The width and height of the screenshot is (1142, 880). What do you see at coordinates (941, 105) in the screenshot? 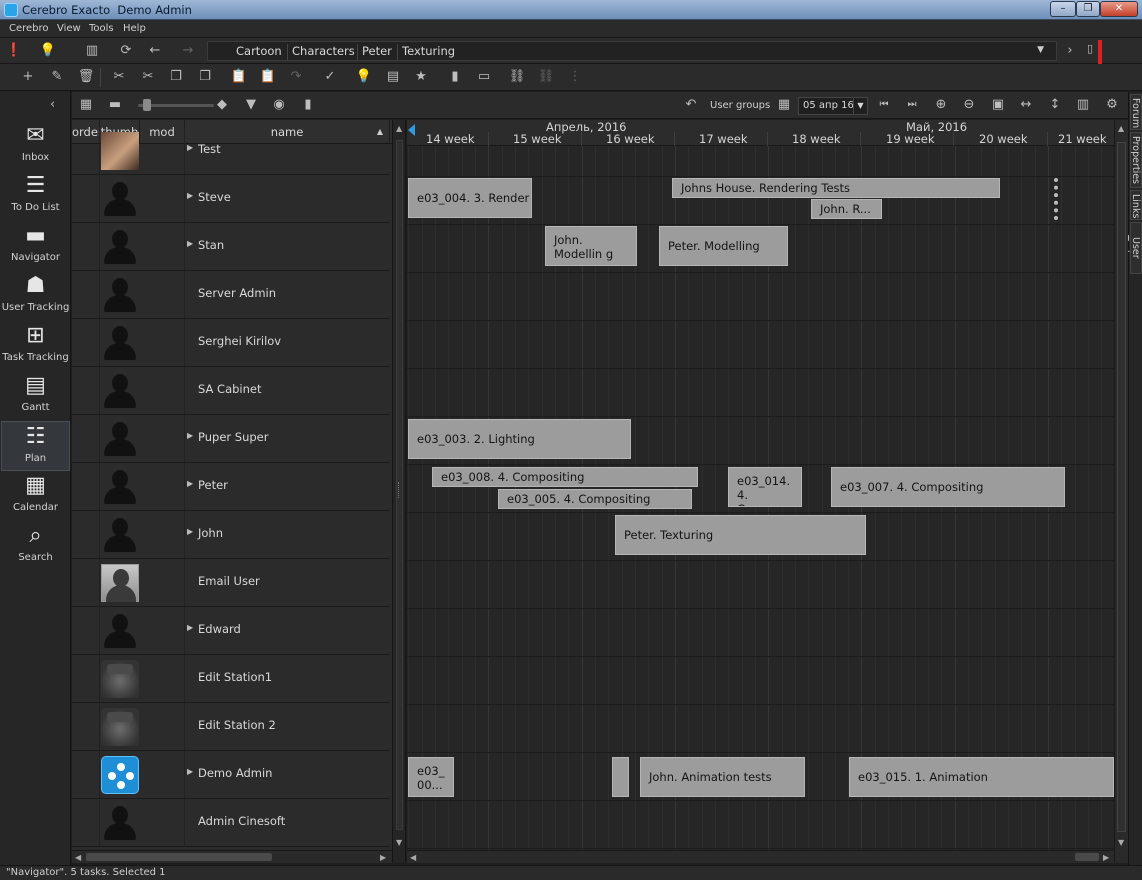
I see `zoom-in-icon: ⊕` at bounding box center [941, 105].